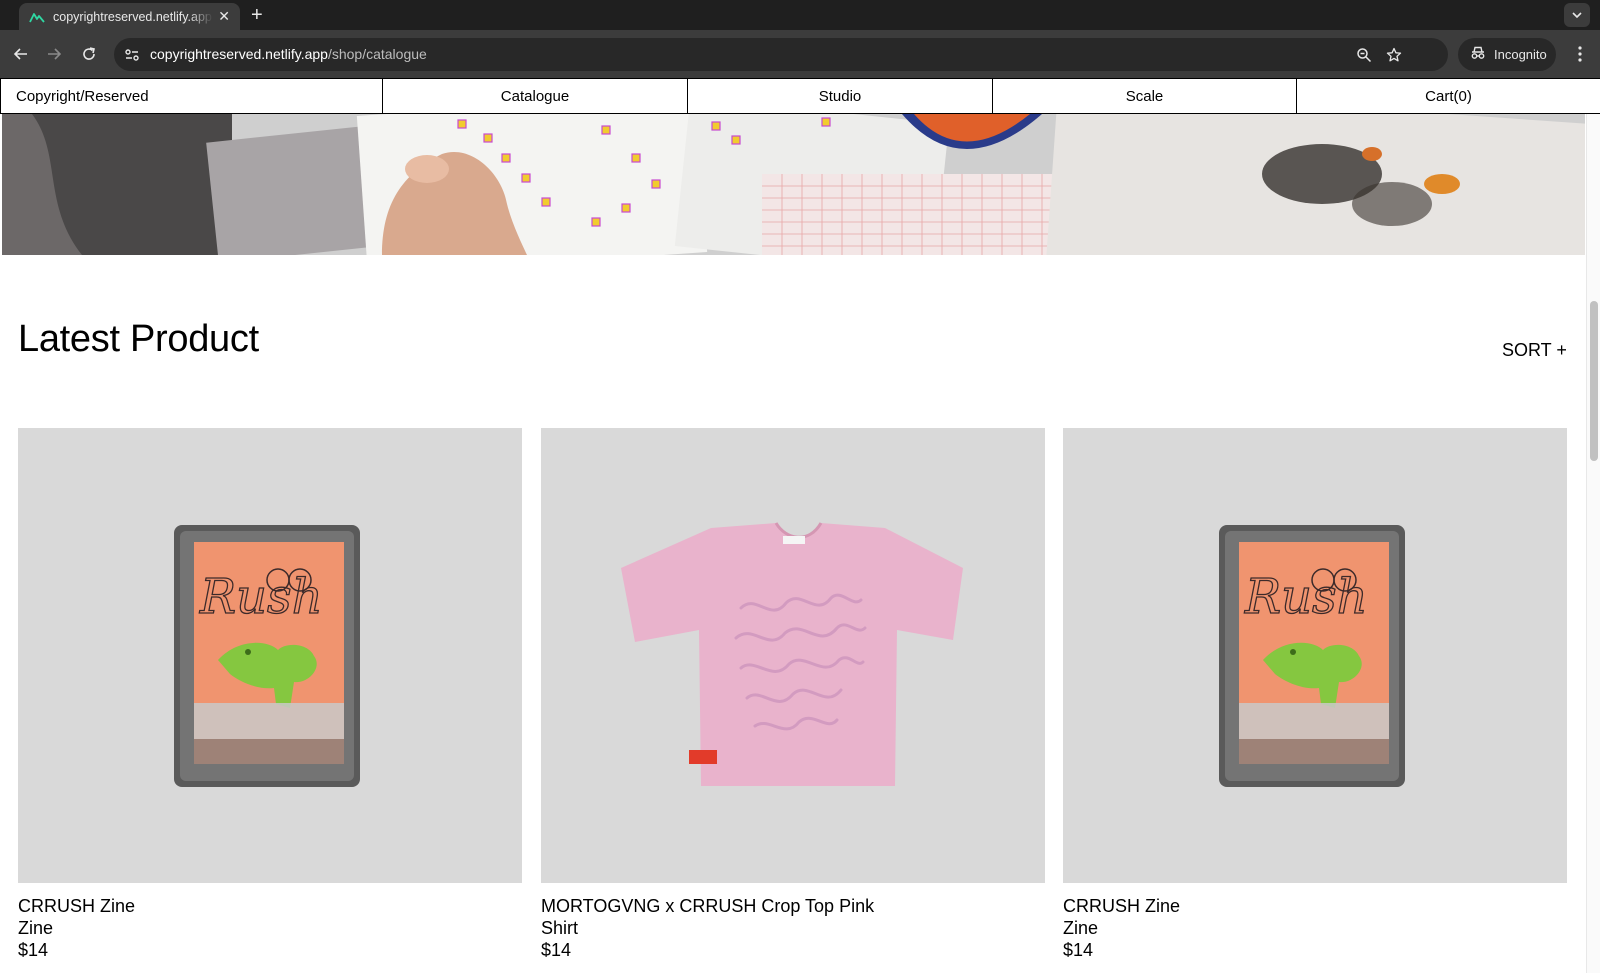 The width and height of the screenshot is (1600, 973). Describe the element at coordinates (54, 54) in the screenshot. I see `forward-arrow-icon` at that location.